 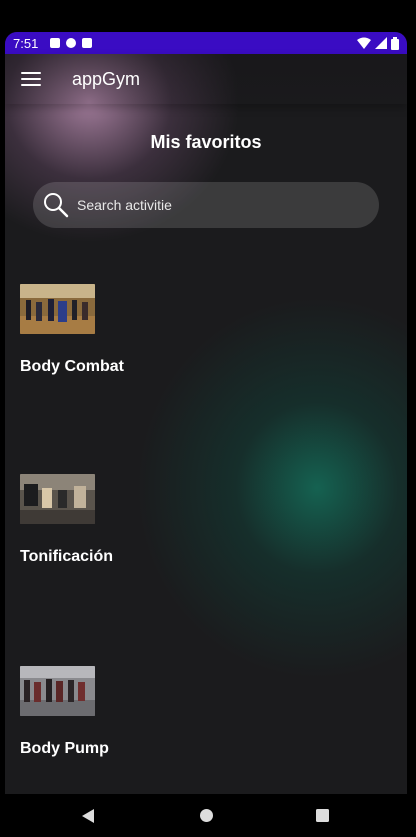 I want to click on search-bar, so click(x=206, y=205).